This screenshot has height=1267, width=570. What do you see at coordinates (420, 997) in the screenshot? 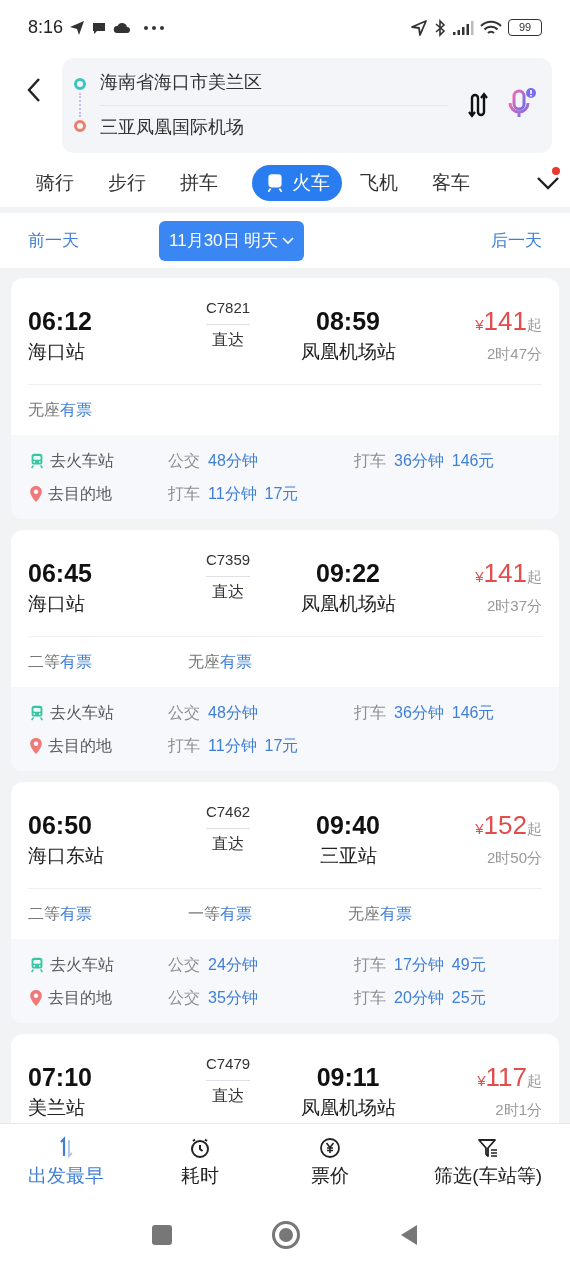
I see `transport-option: 打车 20分钟 25元` at bounding box center [420, 997].